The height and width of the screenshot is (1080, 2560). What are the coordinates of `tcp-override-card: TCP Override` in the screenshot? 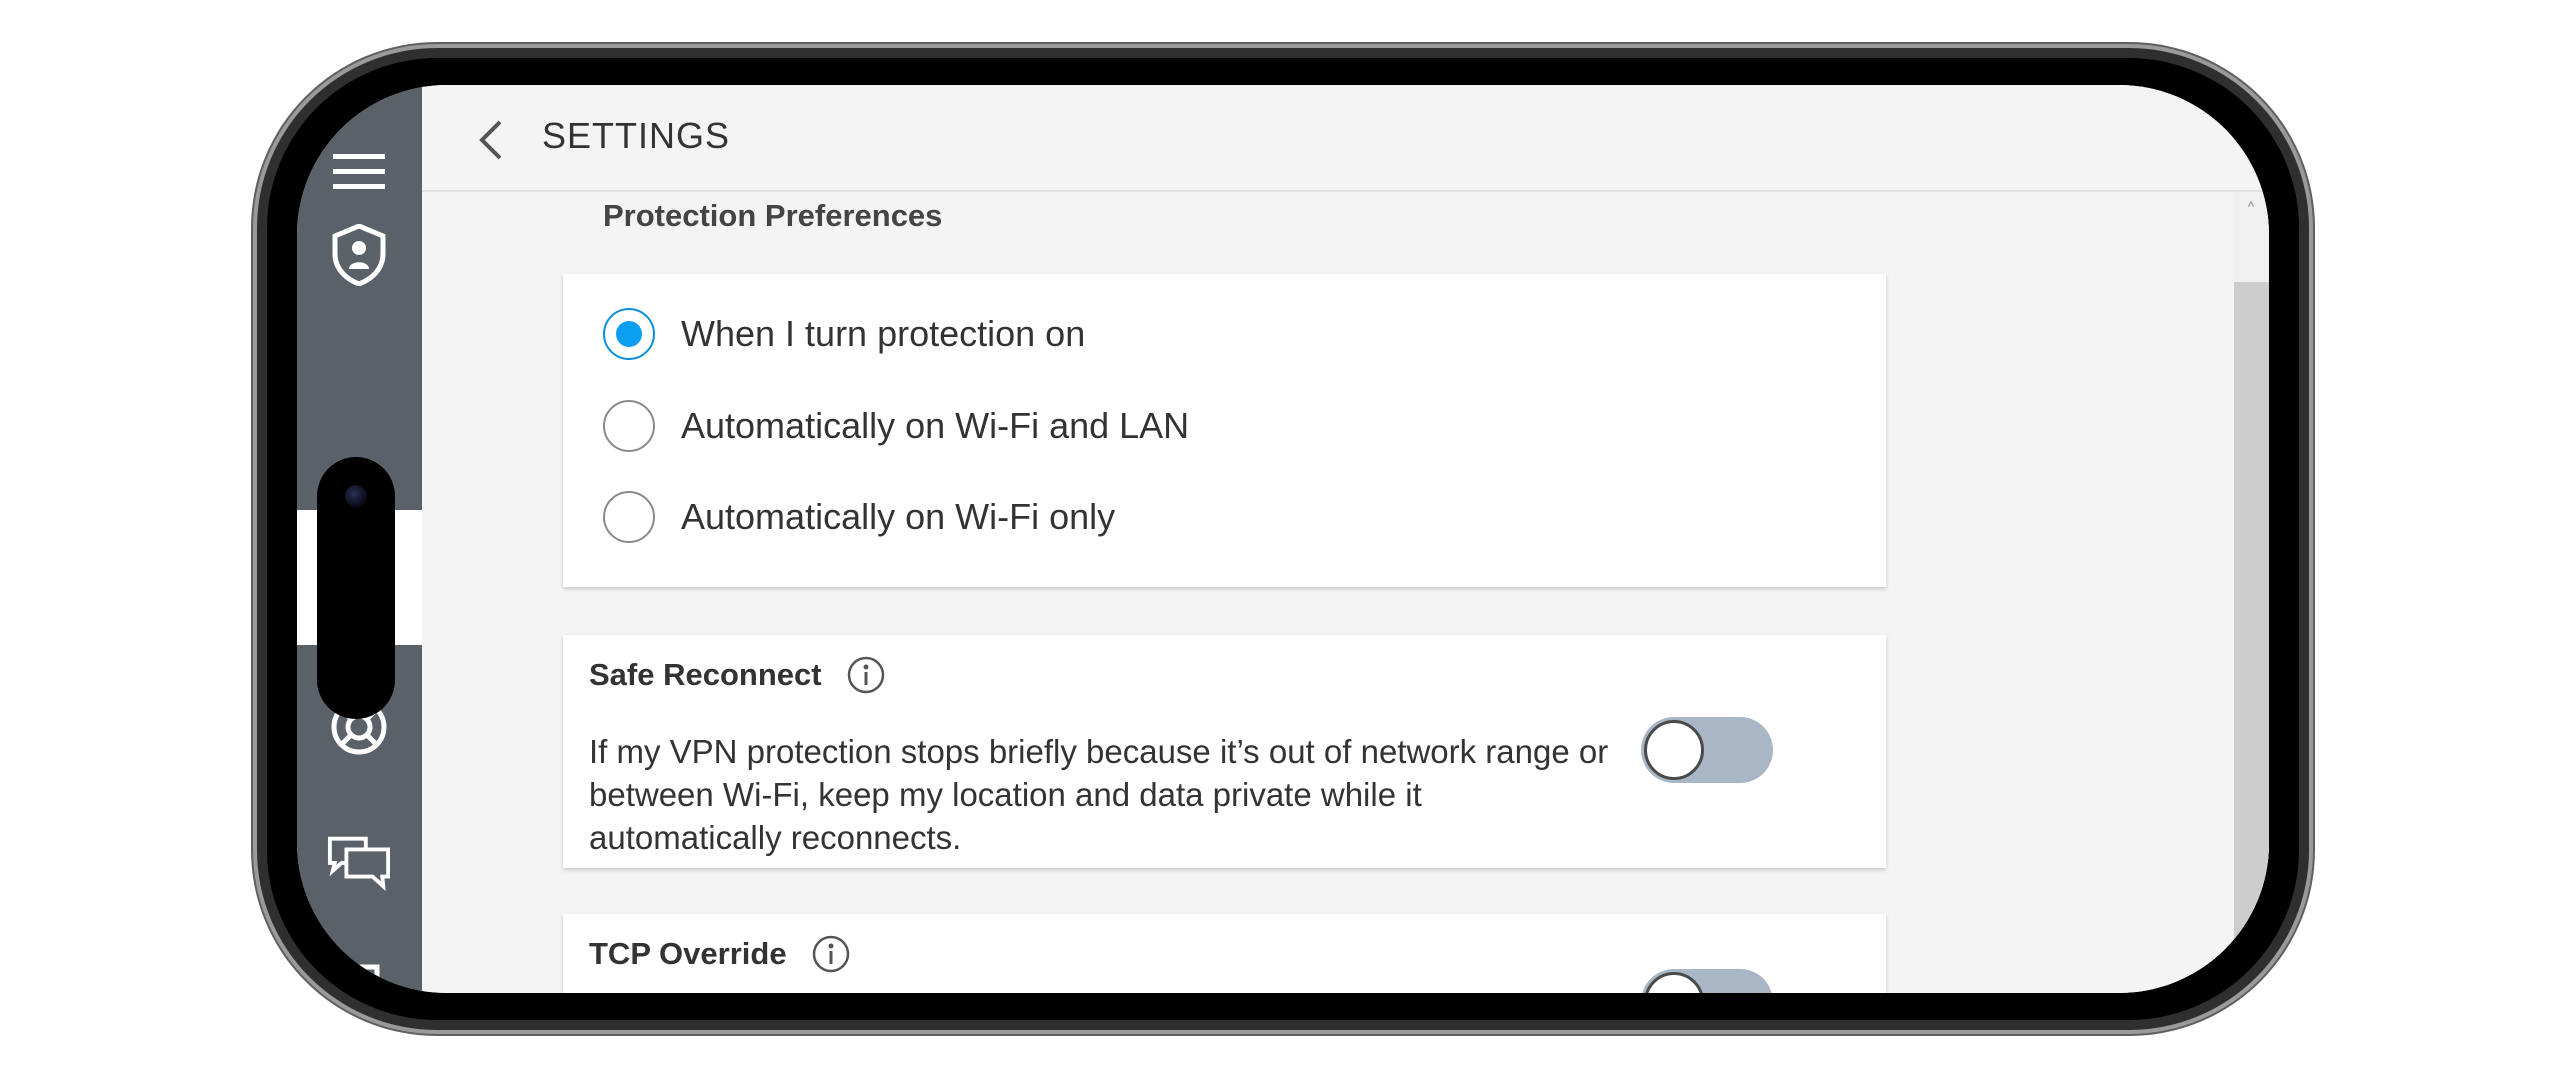 It's located at (1224, 953).